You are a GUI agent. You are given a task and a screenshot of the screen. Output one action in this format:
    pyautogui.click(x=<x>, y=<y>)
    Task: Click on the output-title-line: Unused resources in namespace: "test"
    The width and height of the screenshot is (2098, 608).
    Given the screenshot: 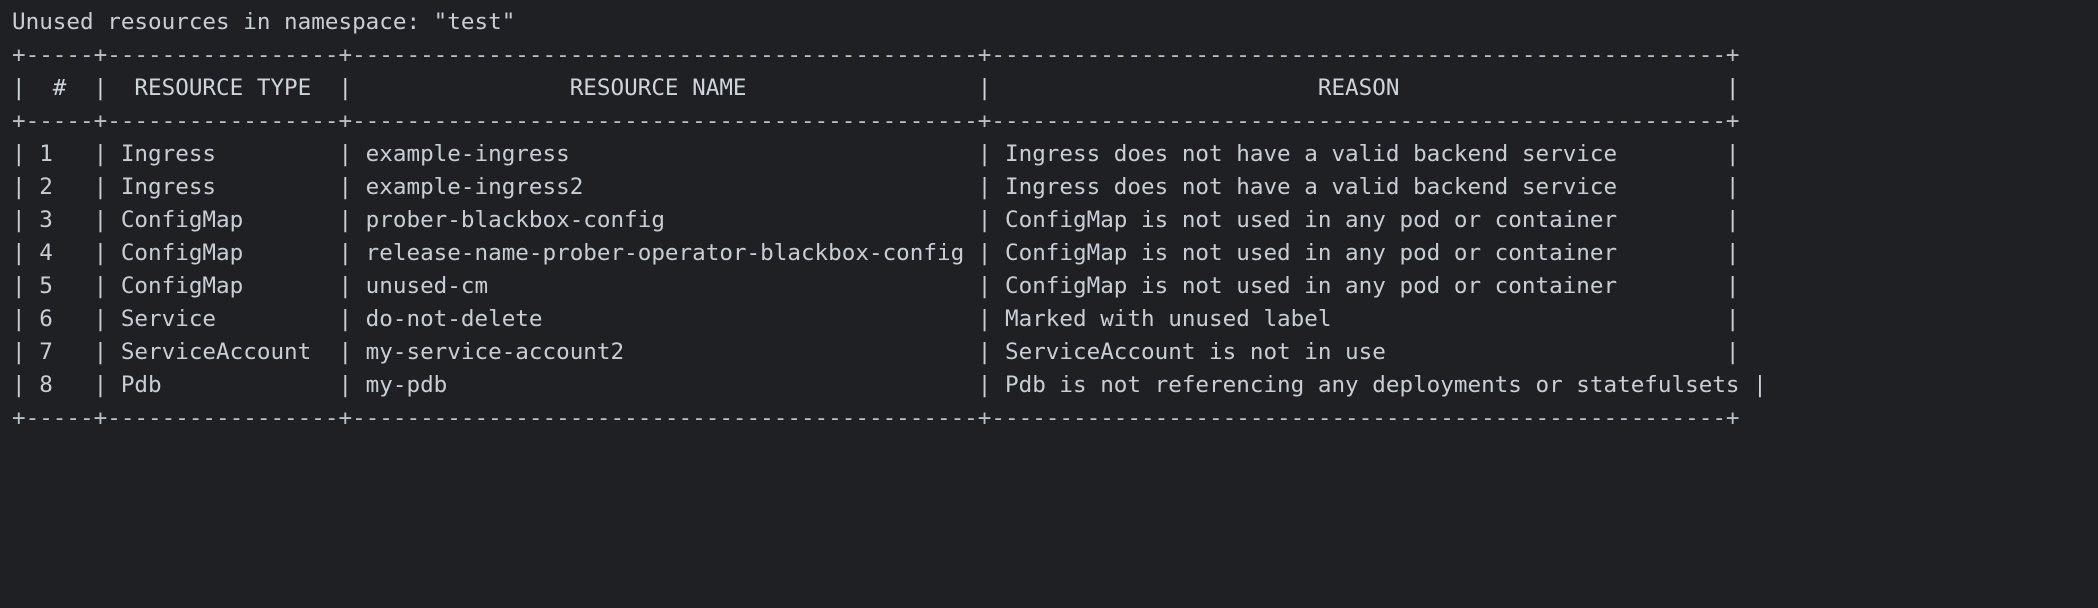 What is the action you would take?
    pyautogui.click(x=264, y=22)
    